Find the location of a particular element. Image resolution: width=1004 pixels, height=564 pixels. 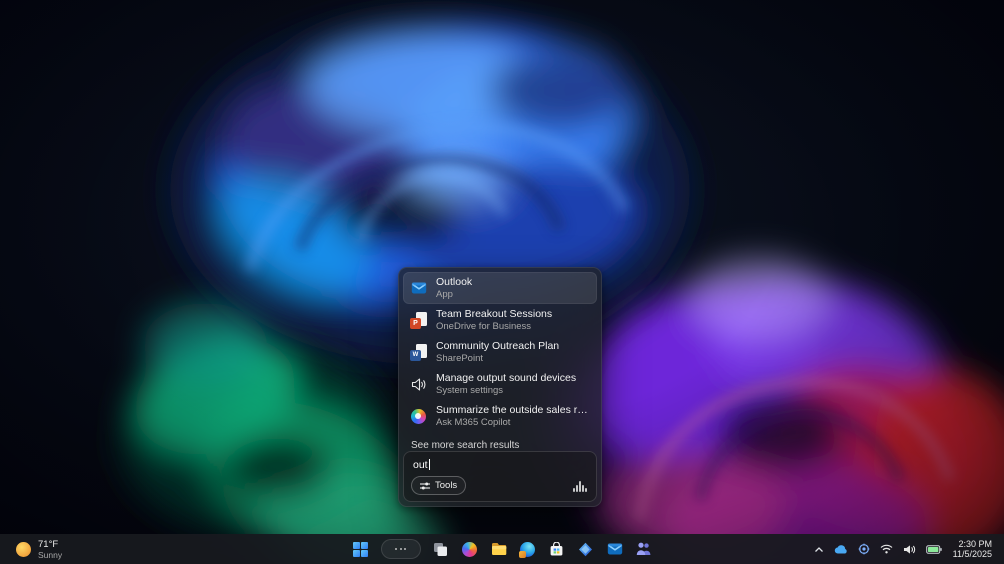

network-tray-button is located at coordinates (886, 549).